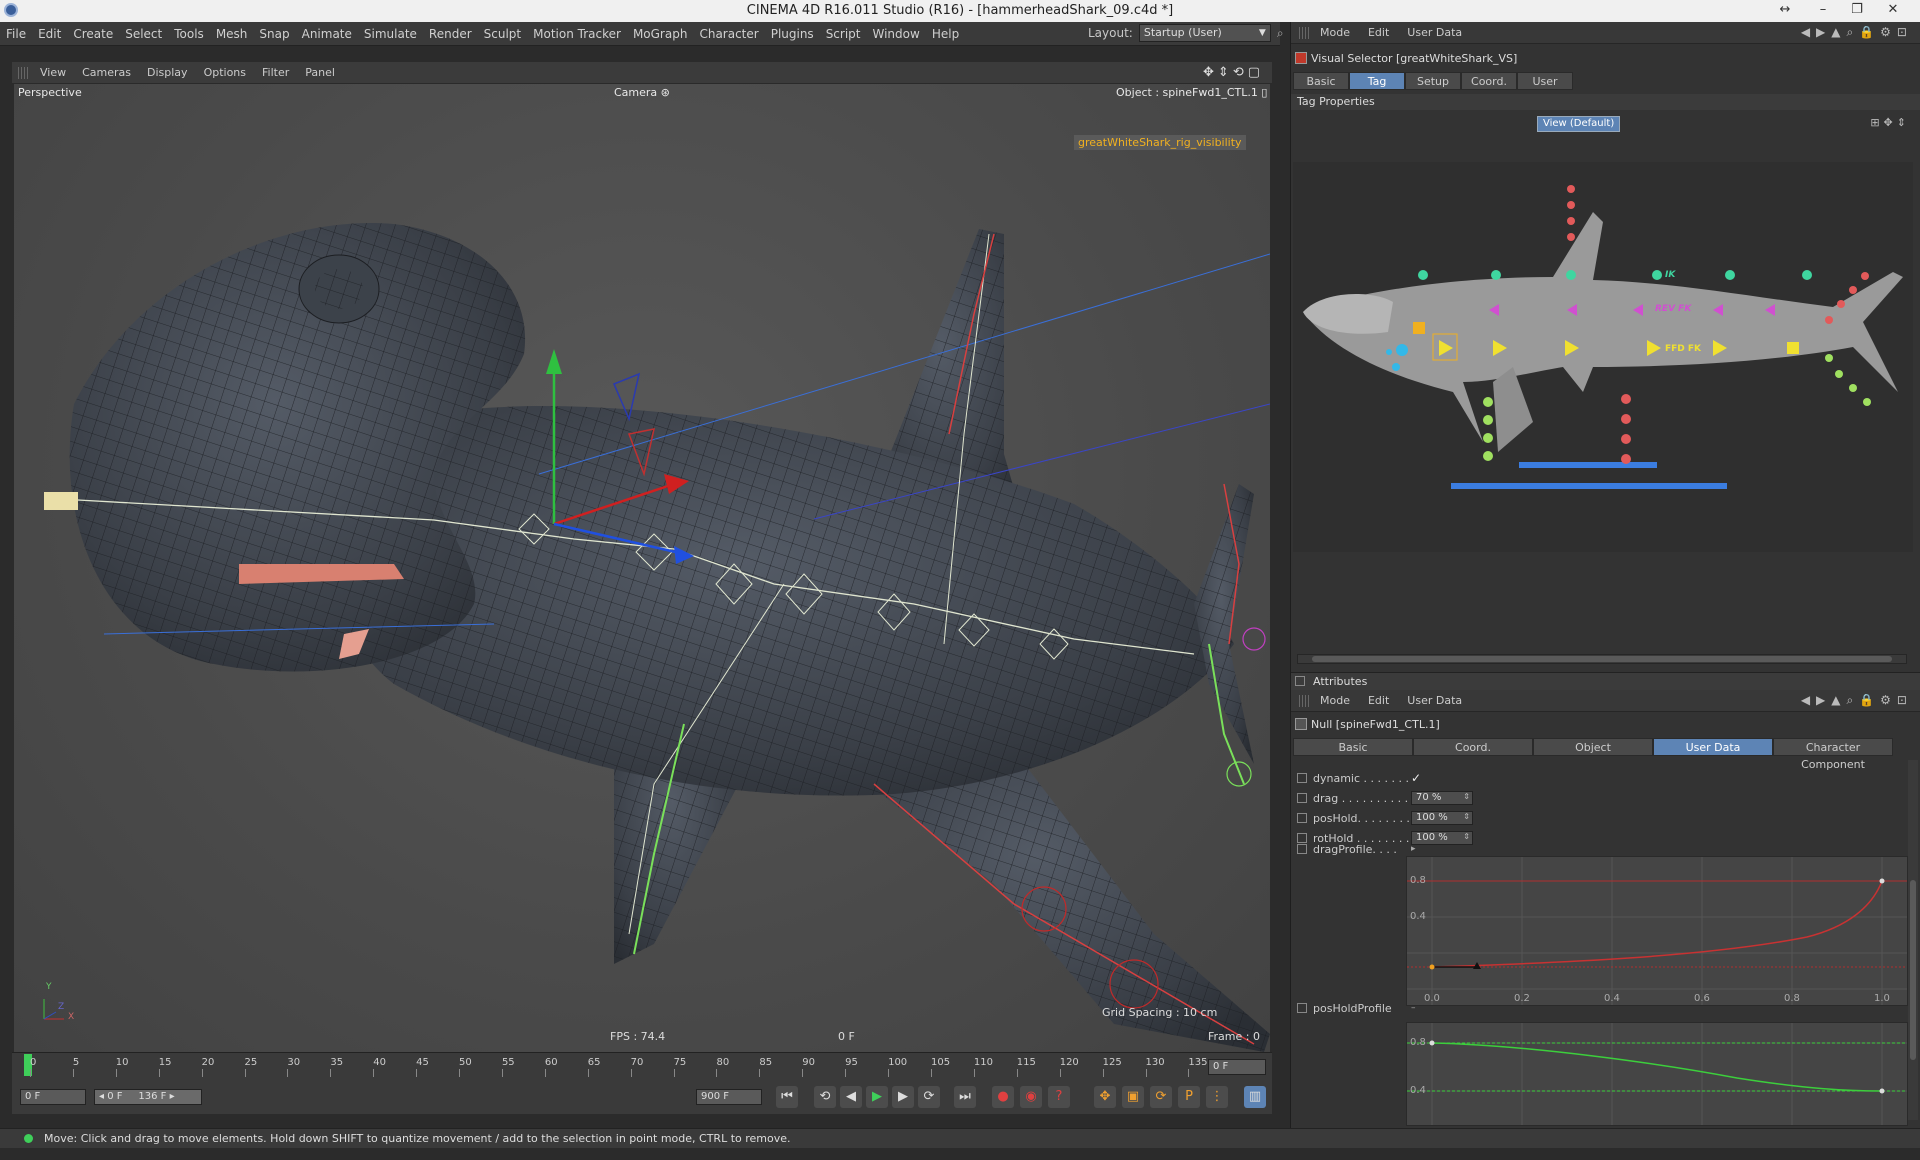  I want to click on max-frame-field: 900 F, so click(729, 1097).